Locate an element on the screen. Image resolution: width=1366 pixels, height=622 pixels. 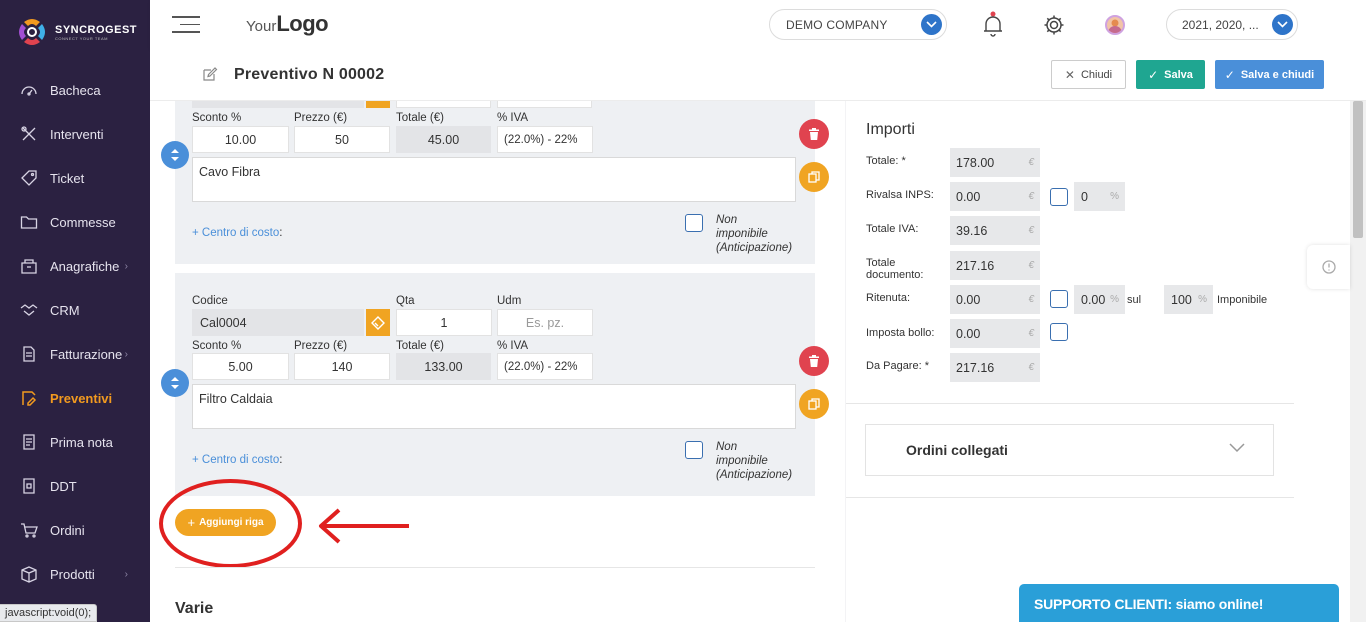
copy-icon is located at coordinates (814, 404).